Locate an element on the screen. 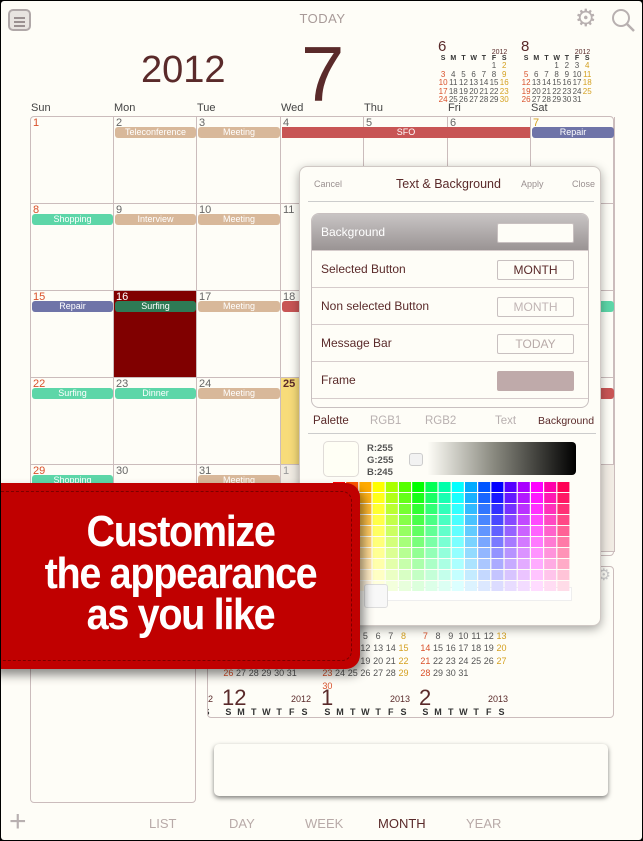 Image resolution: width=643 pixels, height=841 pixels. popup-row: Frame is located at coordinates (450, 380).